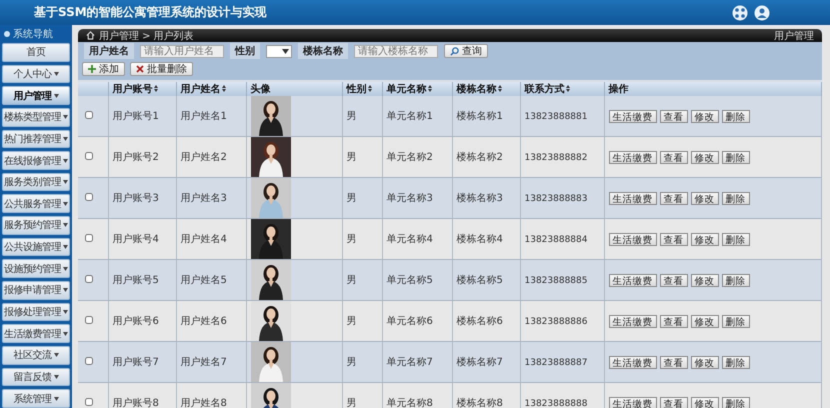  Describe the element at coordinates (203, 362) in the screenshot. I see `table-cell: 用户姓名7` at that location.